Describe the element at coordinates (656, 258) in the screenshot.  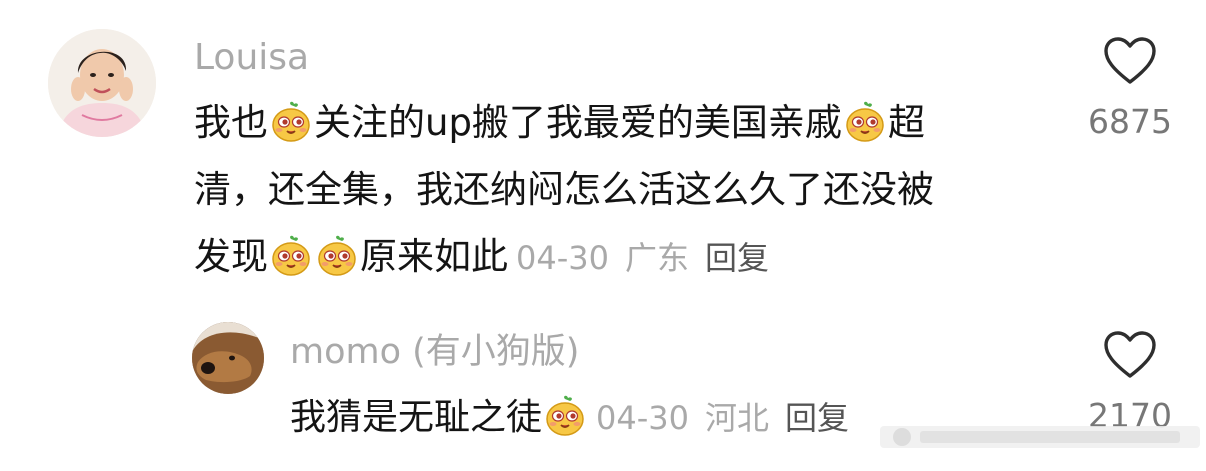
I see `comment-location: 广东` at that location.